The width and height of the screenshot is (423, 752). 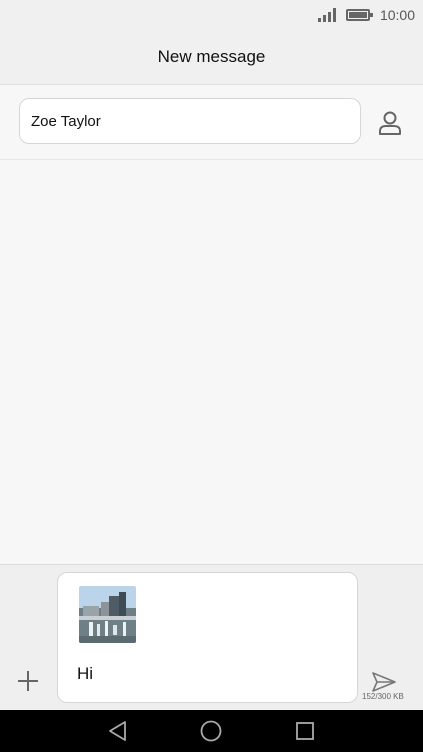 I want to click on recent-apps-icon, so click(x=305, y=731).